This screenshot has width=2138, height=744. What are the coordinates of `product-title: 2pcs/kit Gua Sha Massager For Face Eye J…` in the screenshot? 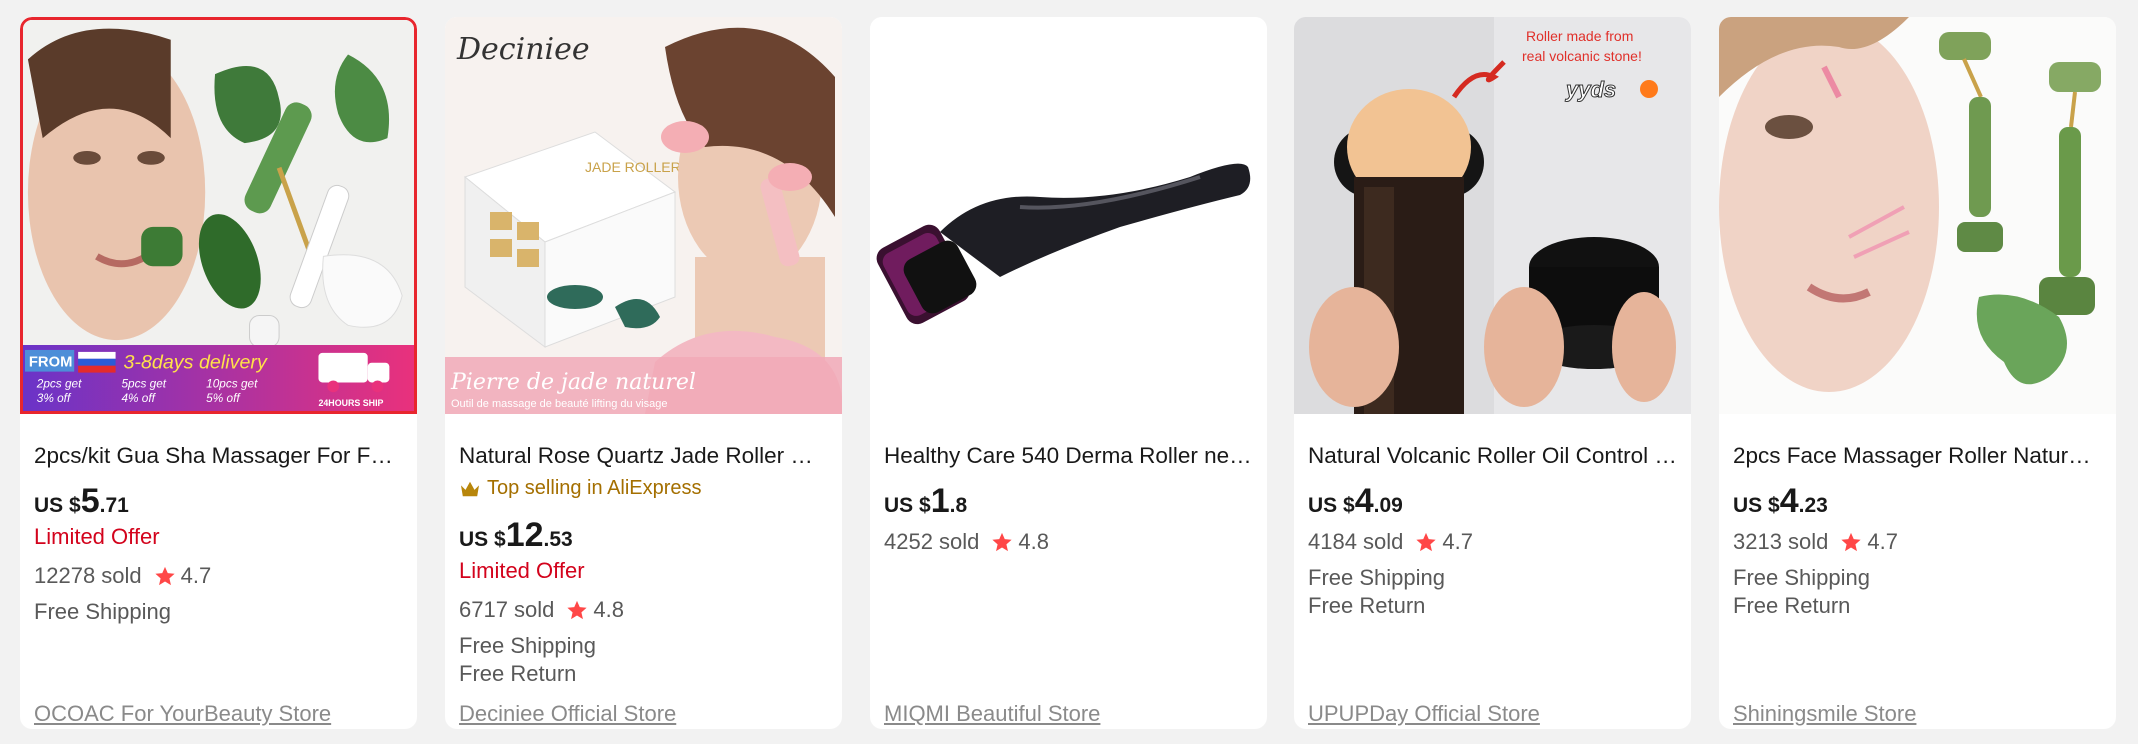 It's located at (219, 456).